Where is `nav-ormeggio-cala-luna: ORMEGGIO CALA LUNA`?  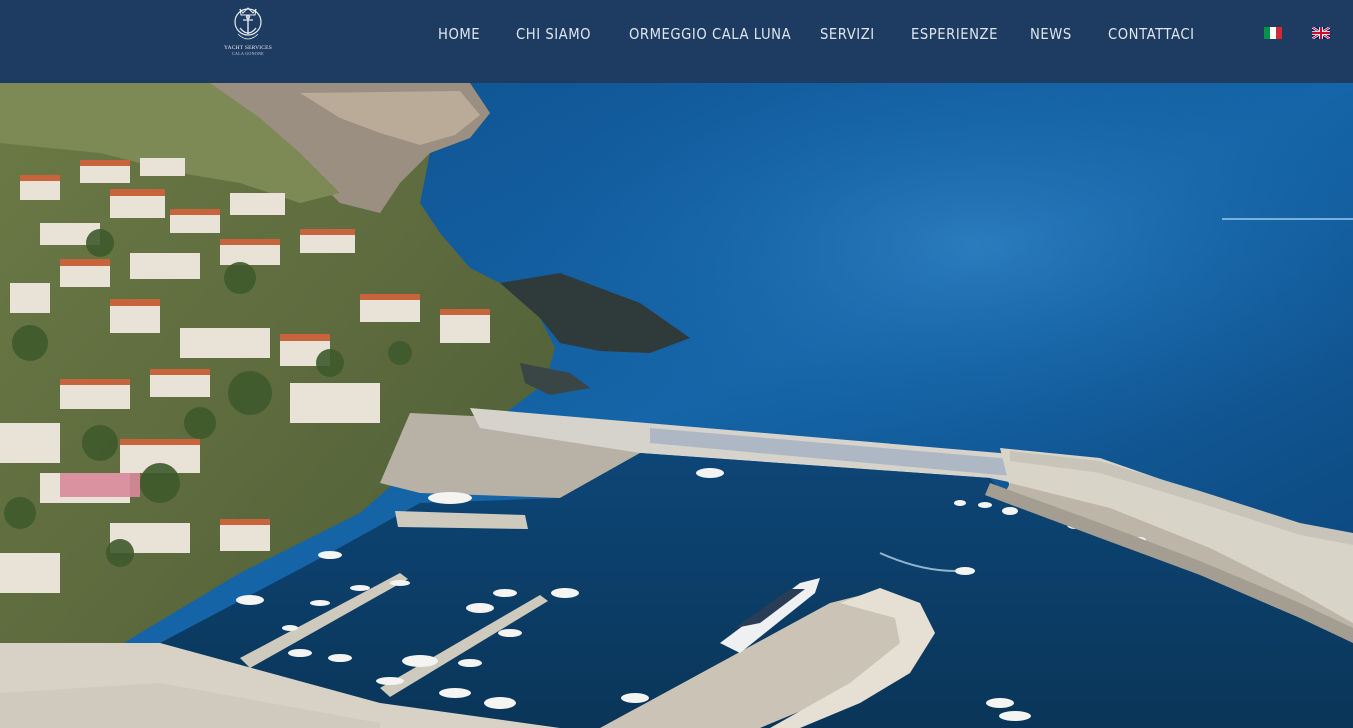 nav-ormeggio-cala-luna: ORMEGGIO CALA LUNA is located at coordinates (710, 34).